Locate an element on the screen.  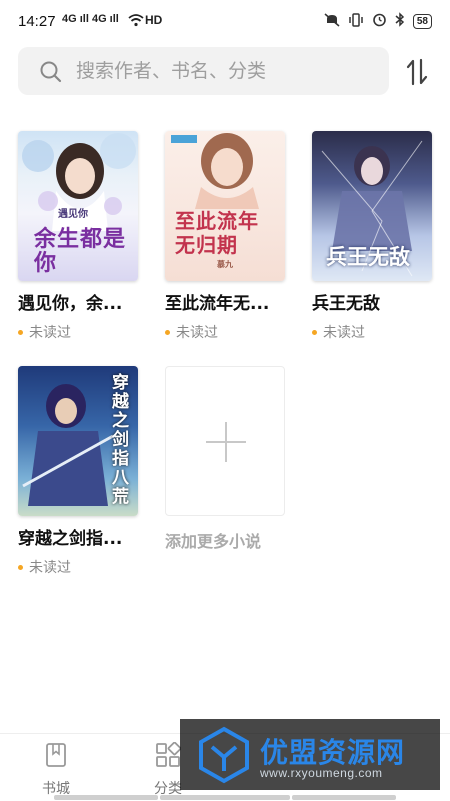
alarm-icon is located at coordinates (379, 21).